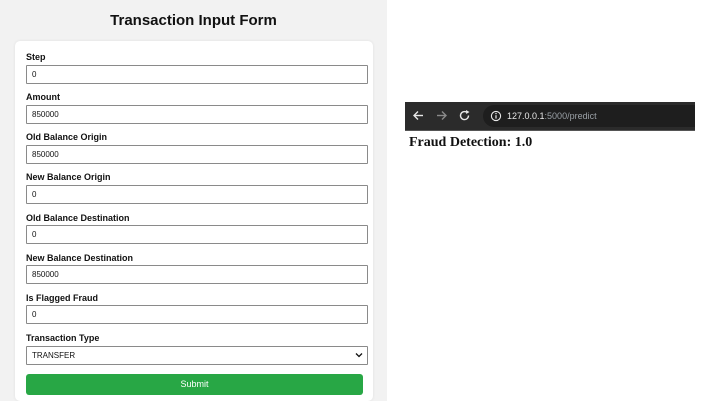  What do you see at coordinates (54, 355) in the screenshot?
I see `transaction-type-value: TRANSFER` at bounding box center [54, 355].